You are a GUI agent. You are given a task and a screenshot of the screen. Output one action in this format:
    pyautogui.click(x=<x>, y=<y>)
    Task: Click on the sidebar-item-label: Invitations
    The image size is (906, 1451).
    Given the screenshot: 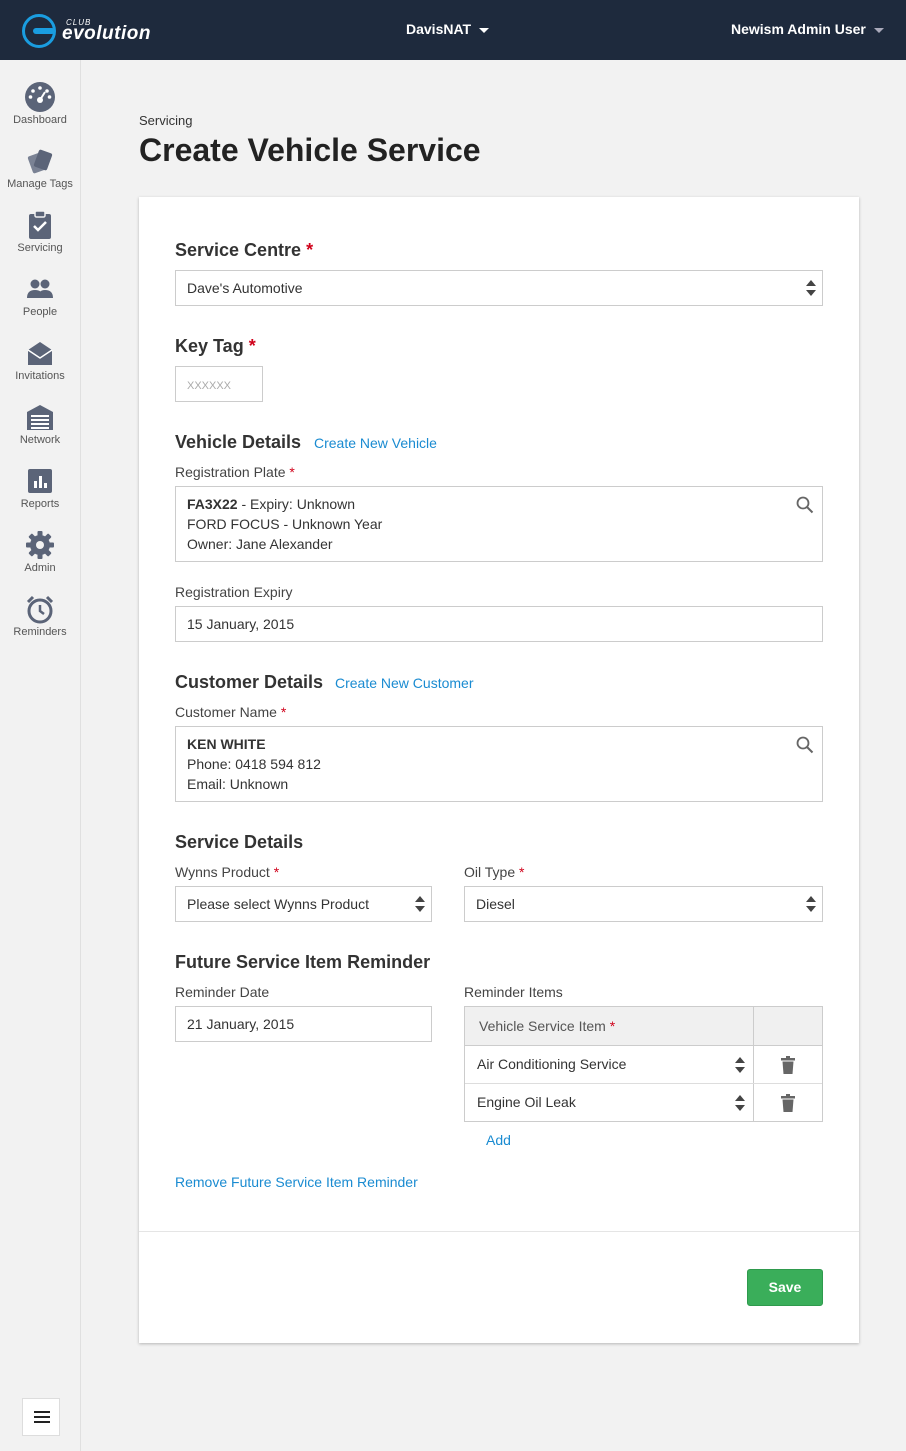 What is the action you would take?
    pyautogui.click(x=40, y=376)
    